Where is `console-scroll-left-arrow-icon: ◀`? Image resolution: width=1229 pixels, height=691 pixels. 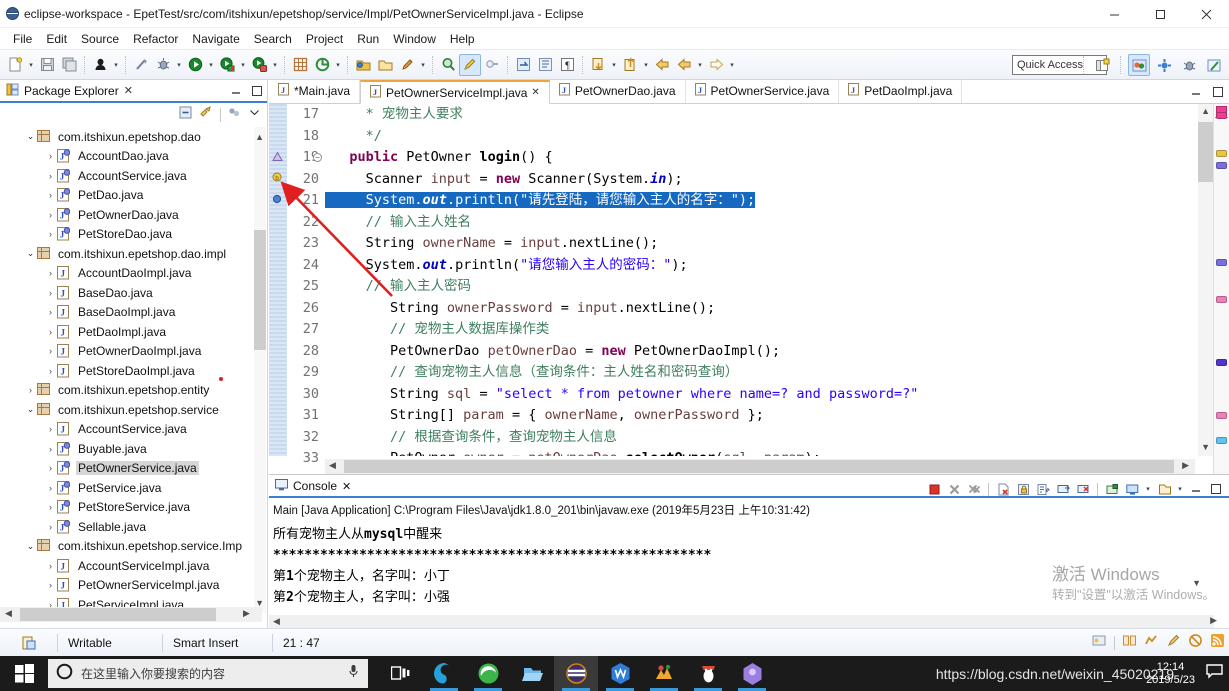 console-scroll-left-arrow-icon: ◀ is located at coordinates (276, 621).